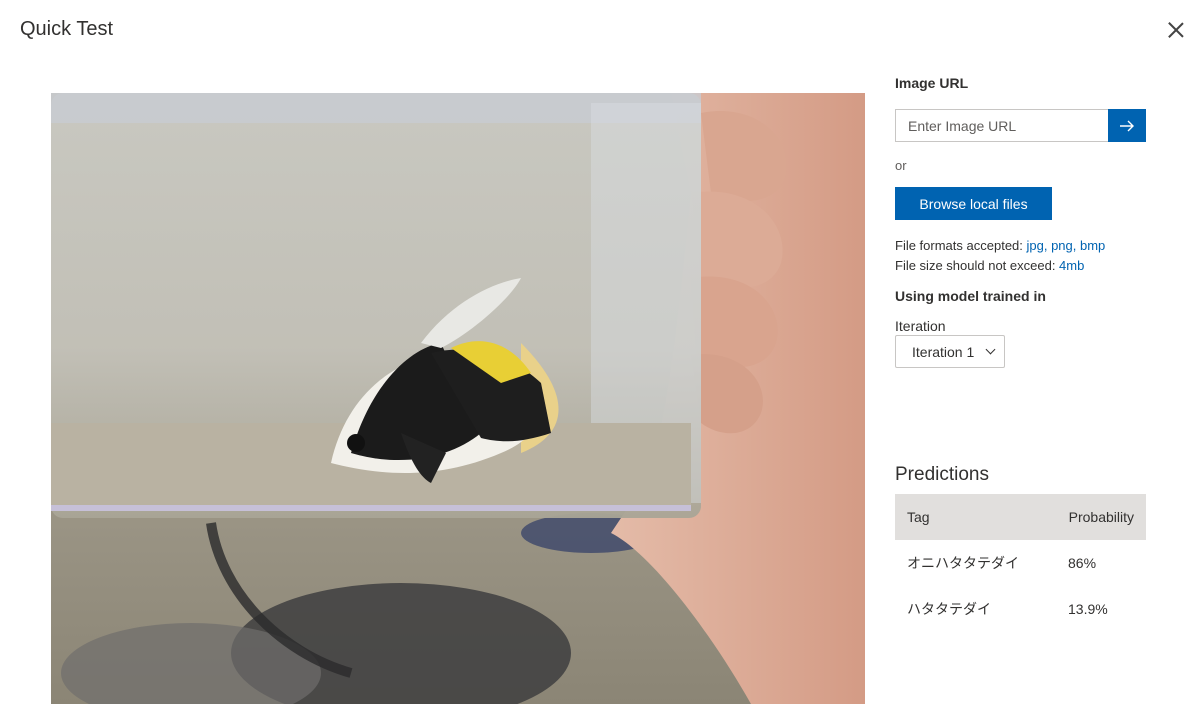 Image resolution: width=1200 pixels, height=726 pixels. I want to click on size-value: 4mb, so click(1072, 265).